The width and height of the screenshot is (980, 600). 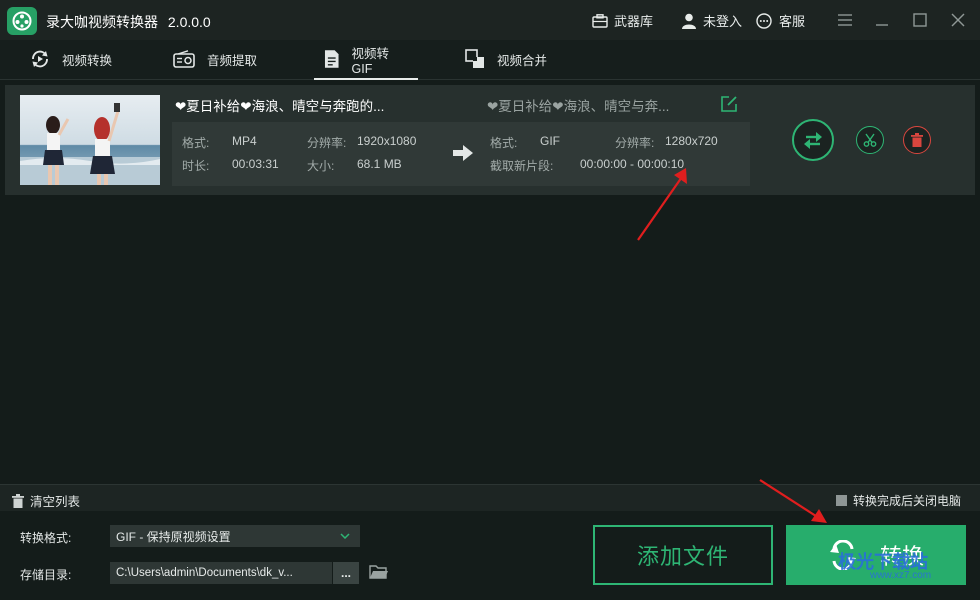 I want to click on menu-icon, so click(x=845, y=20).